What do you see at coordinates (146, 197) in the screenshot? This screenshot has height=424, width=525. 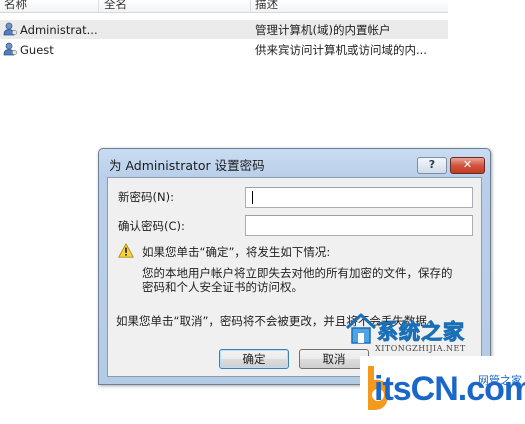 I see `new-password-label: 新密码(N):` at bounding box center [146, 197].